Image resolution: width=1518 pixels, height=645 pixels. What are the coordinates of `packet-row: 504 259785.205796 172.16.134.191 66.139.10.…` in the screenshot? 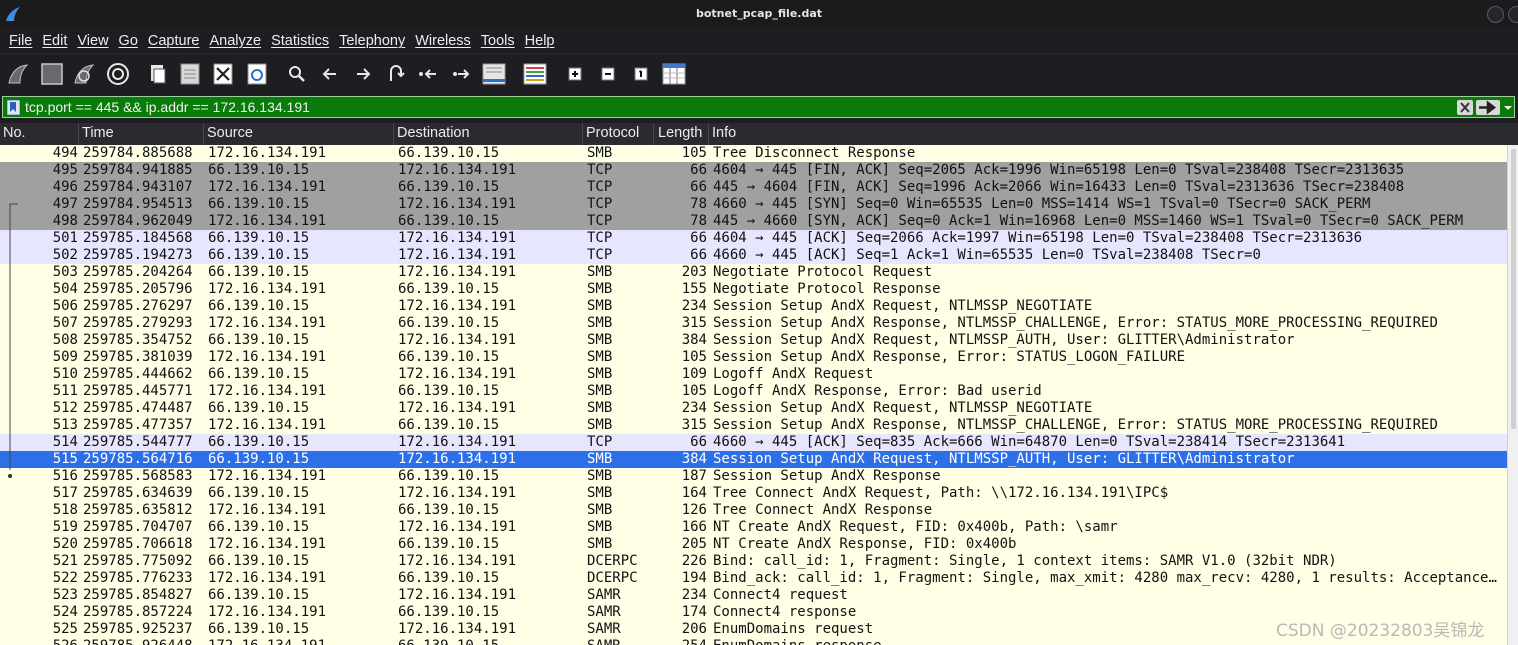 It's located at (753, 289).